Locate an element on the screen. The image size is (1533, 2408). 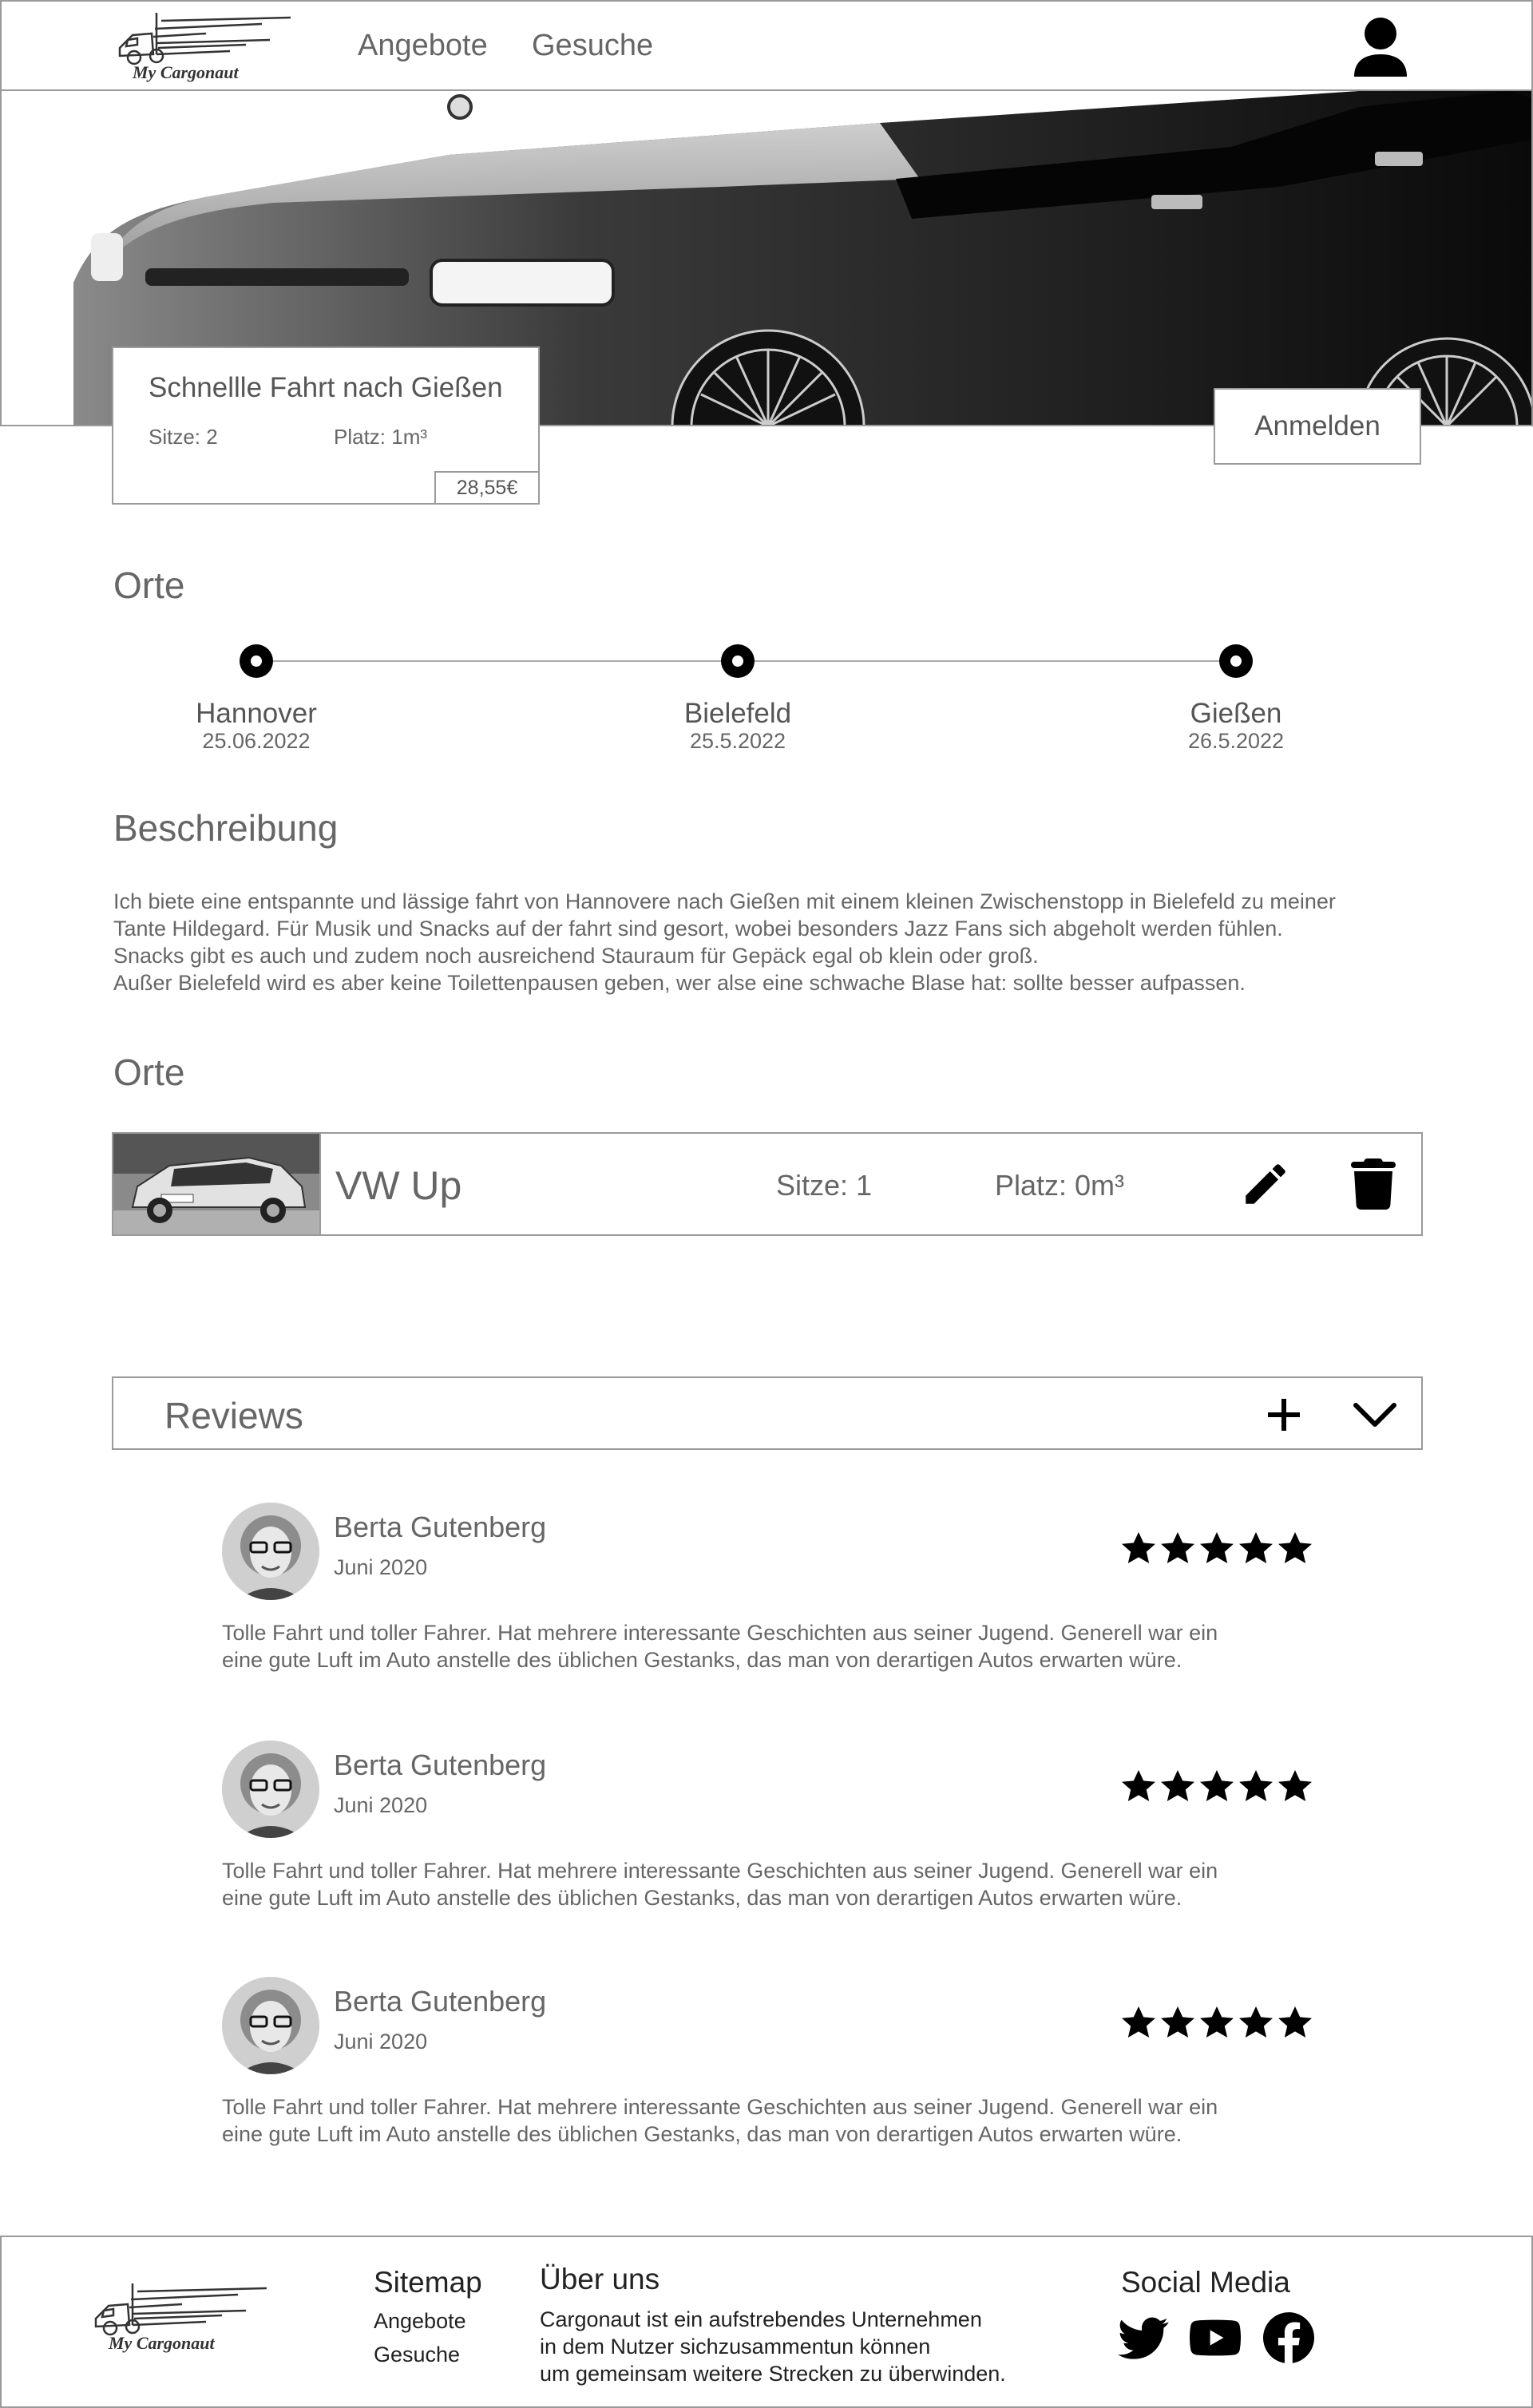
chevron-down-icon is located at coordinates (1375, 1415).